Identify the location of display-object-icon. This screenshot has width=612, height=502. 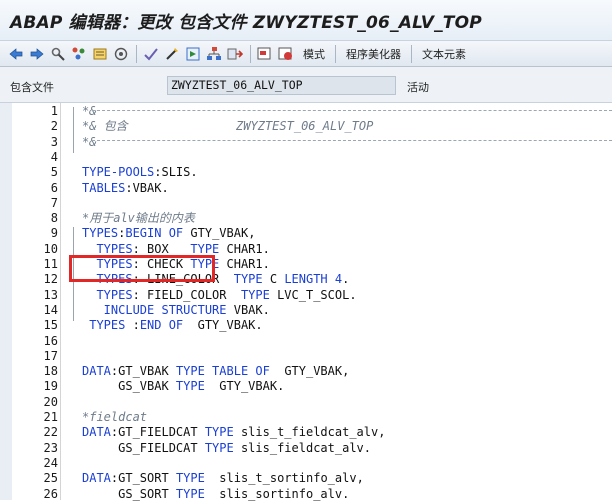
(100, 54).